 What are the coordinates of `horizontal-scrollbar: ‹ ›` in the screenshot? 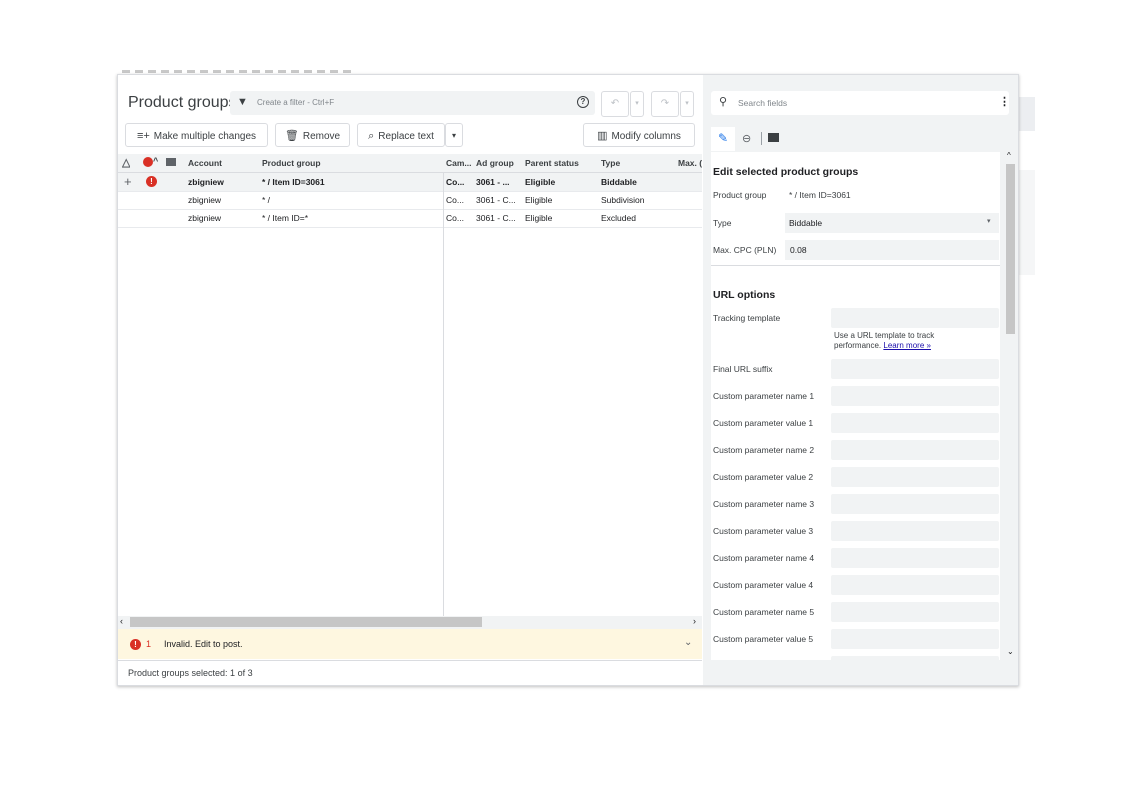 It's located at (410, 622).